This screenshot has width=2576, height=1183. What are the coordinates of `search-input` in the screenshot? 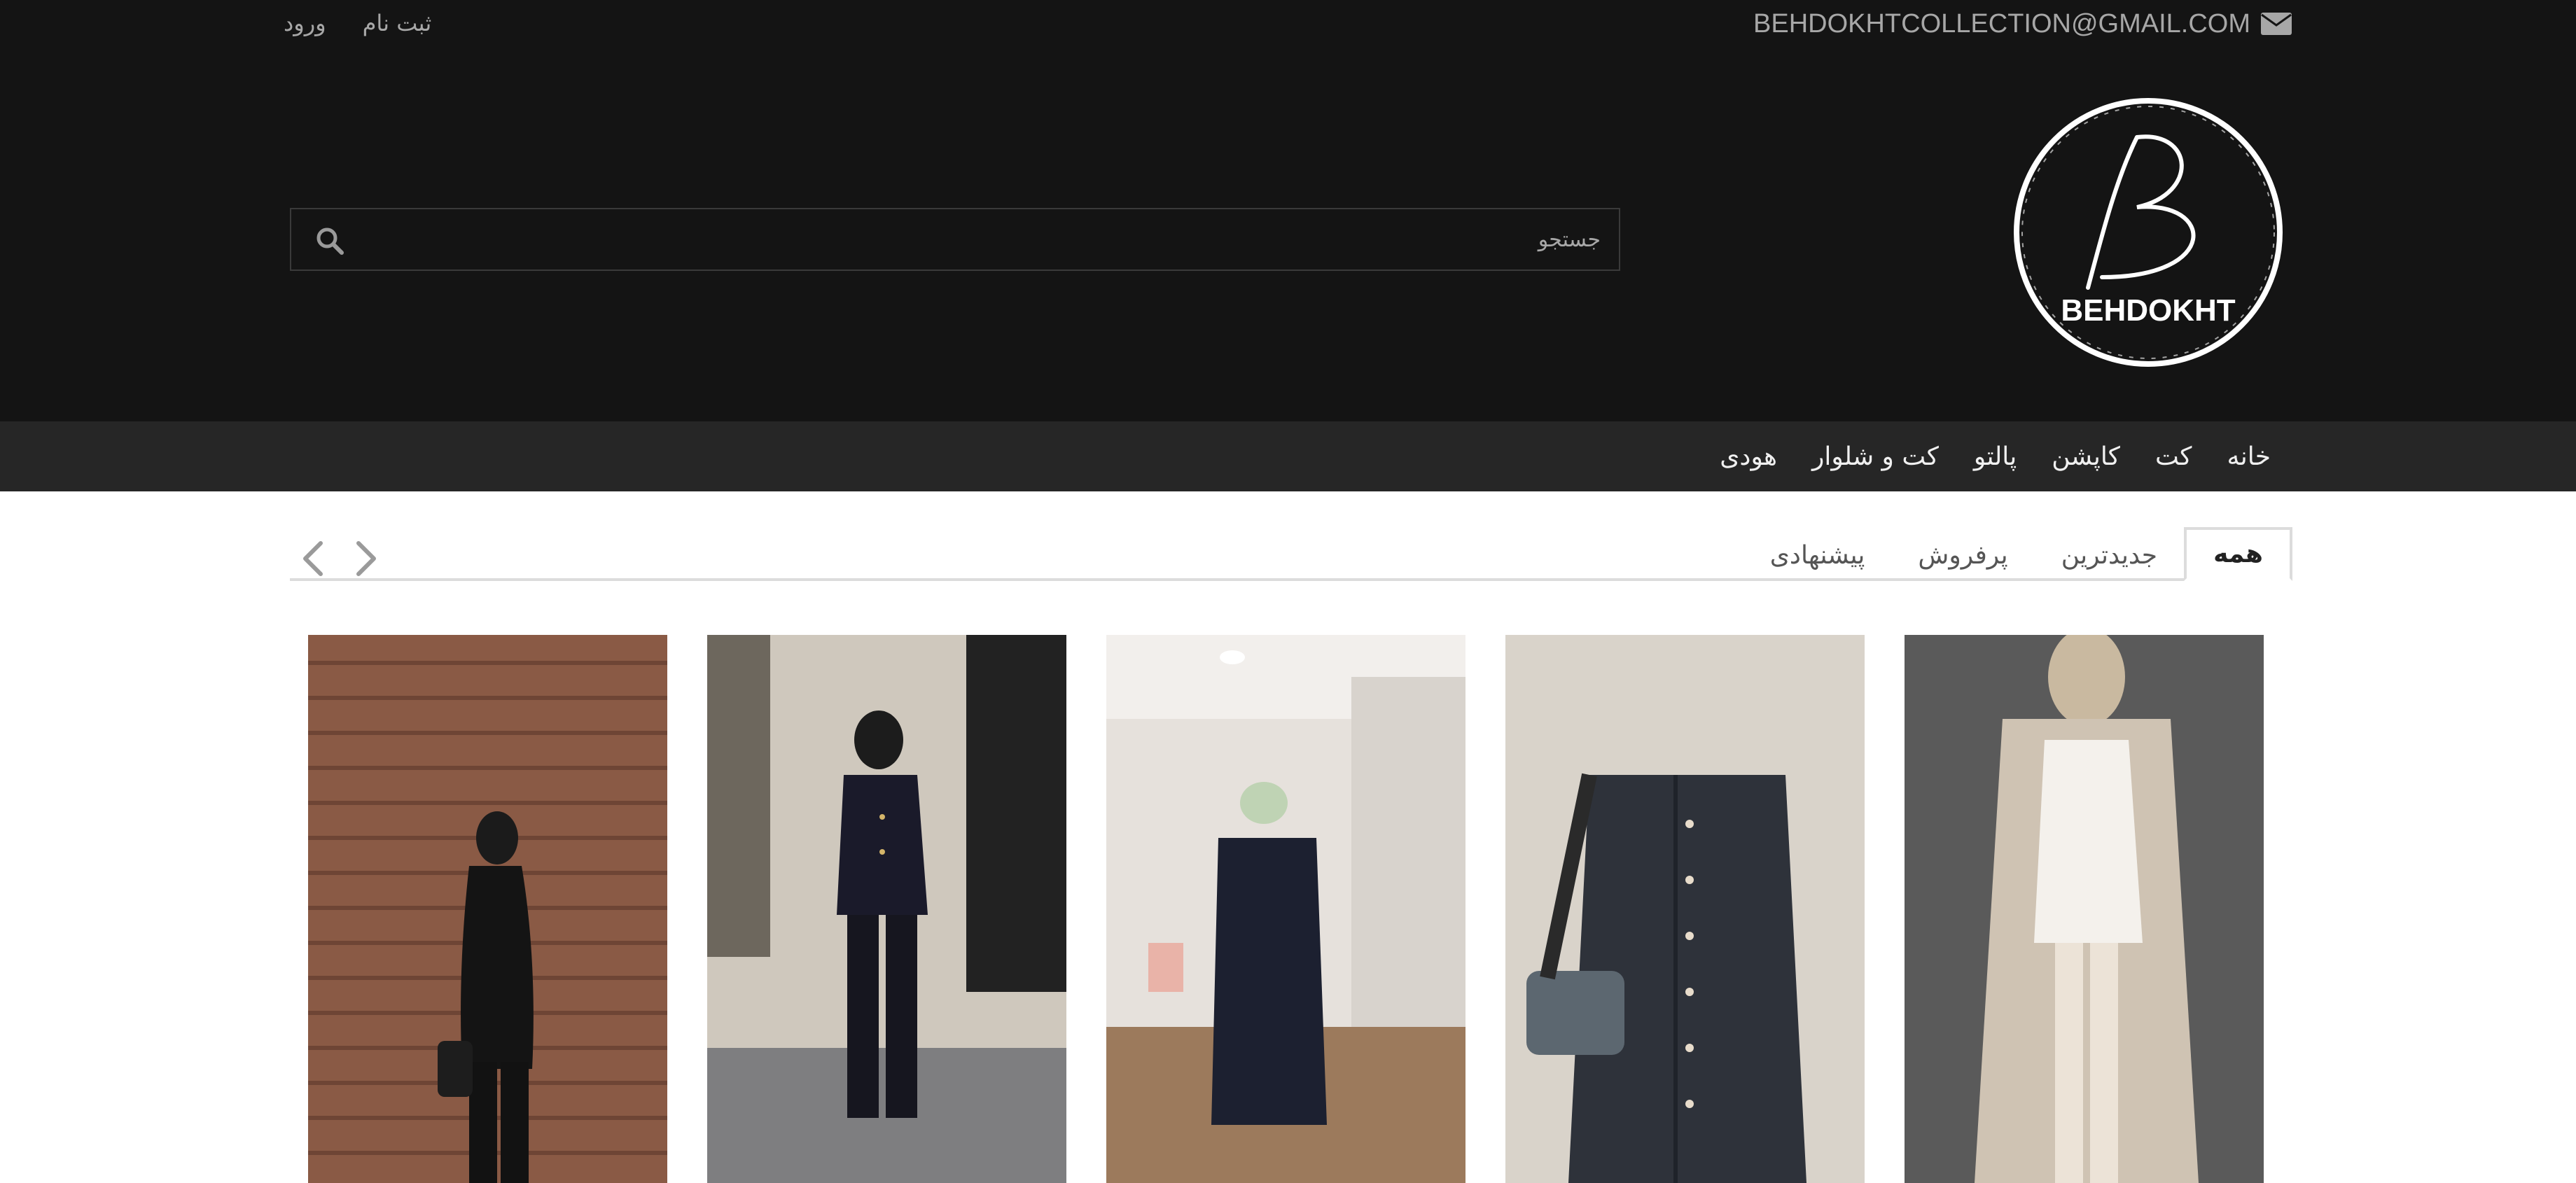 It's located at (978, 239).